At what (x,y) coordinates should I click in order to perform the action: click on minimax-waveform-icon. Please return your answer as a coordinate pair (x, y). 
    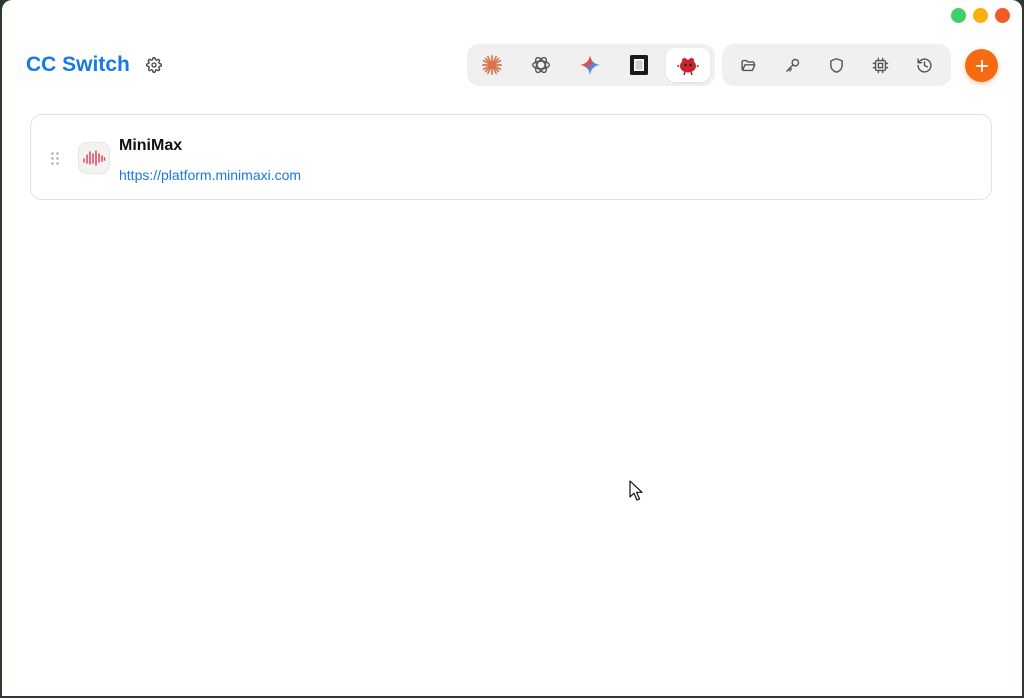
    Looking at the image, I should click on (94, 158).